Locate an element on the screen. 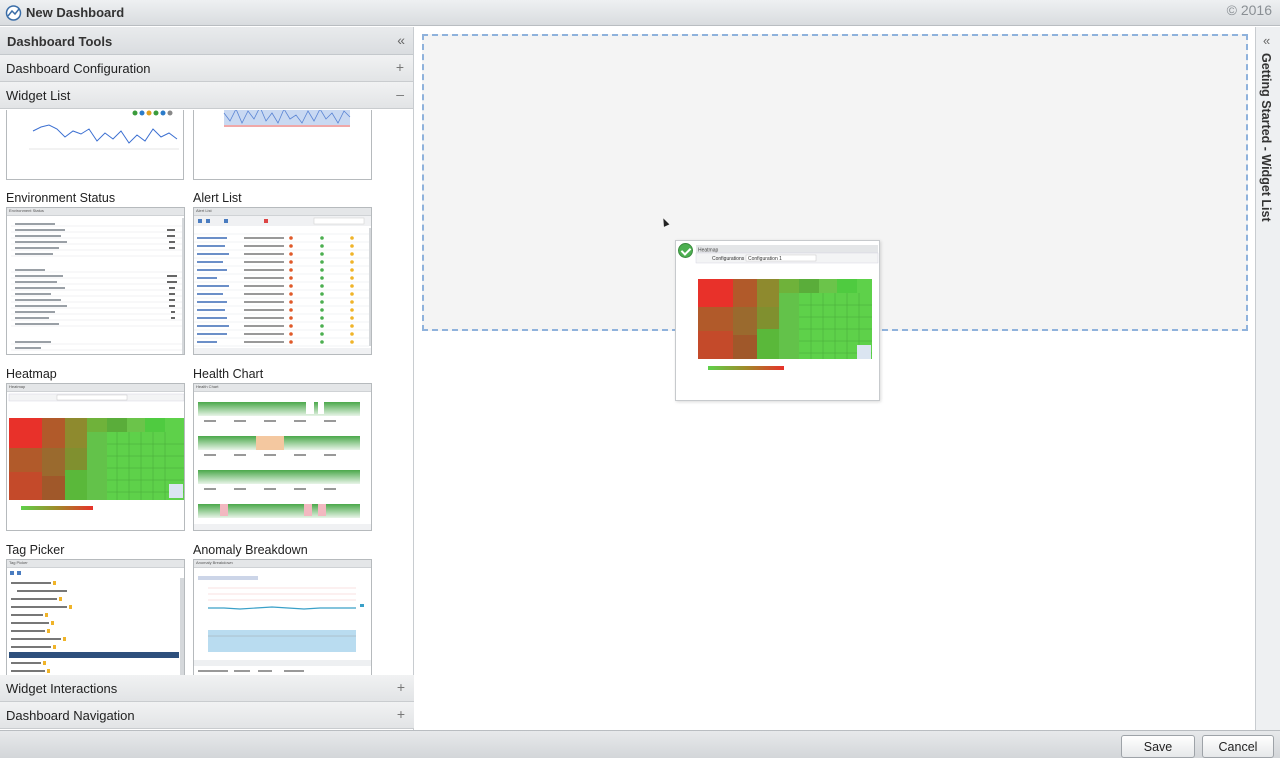 This screenshot has width=1280, height=758. widget-label: Heatmap is located at coordinates (31, 374).